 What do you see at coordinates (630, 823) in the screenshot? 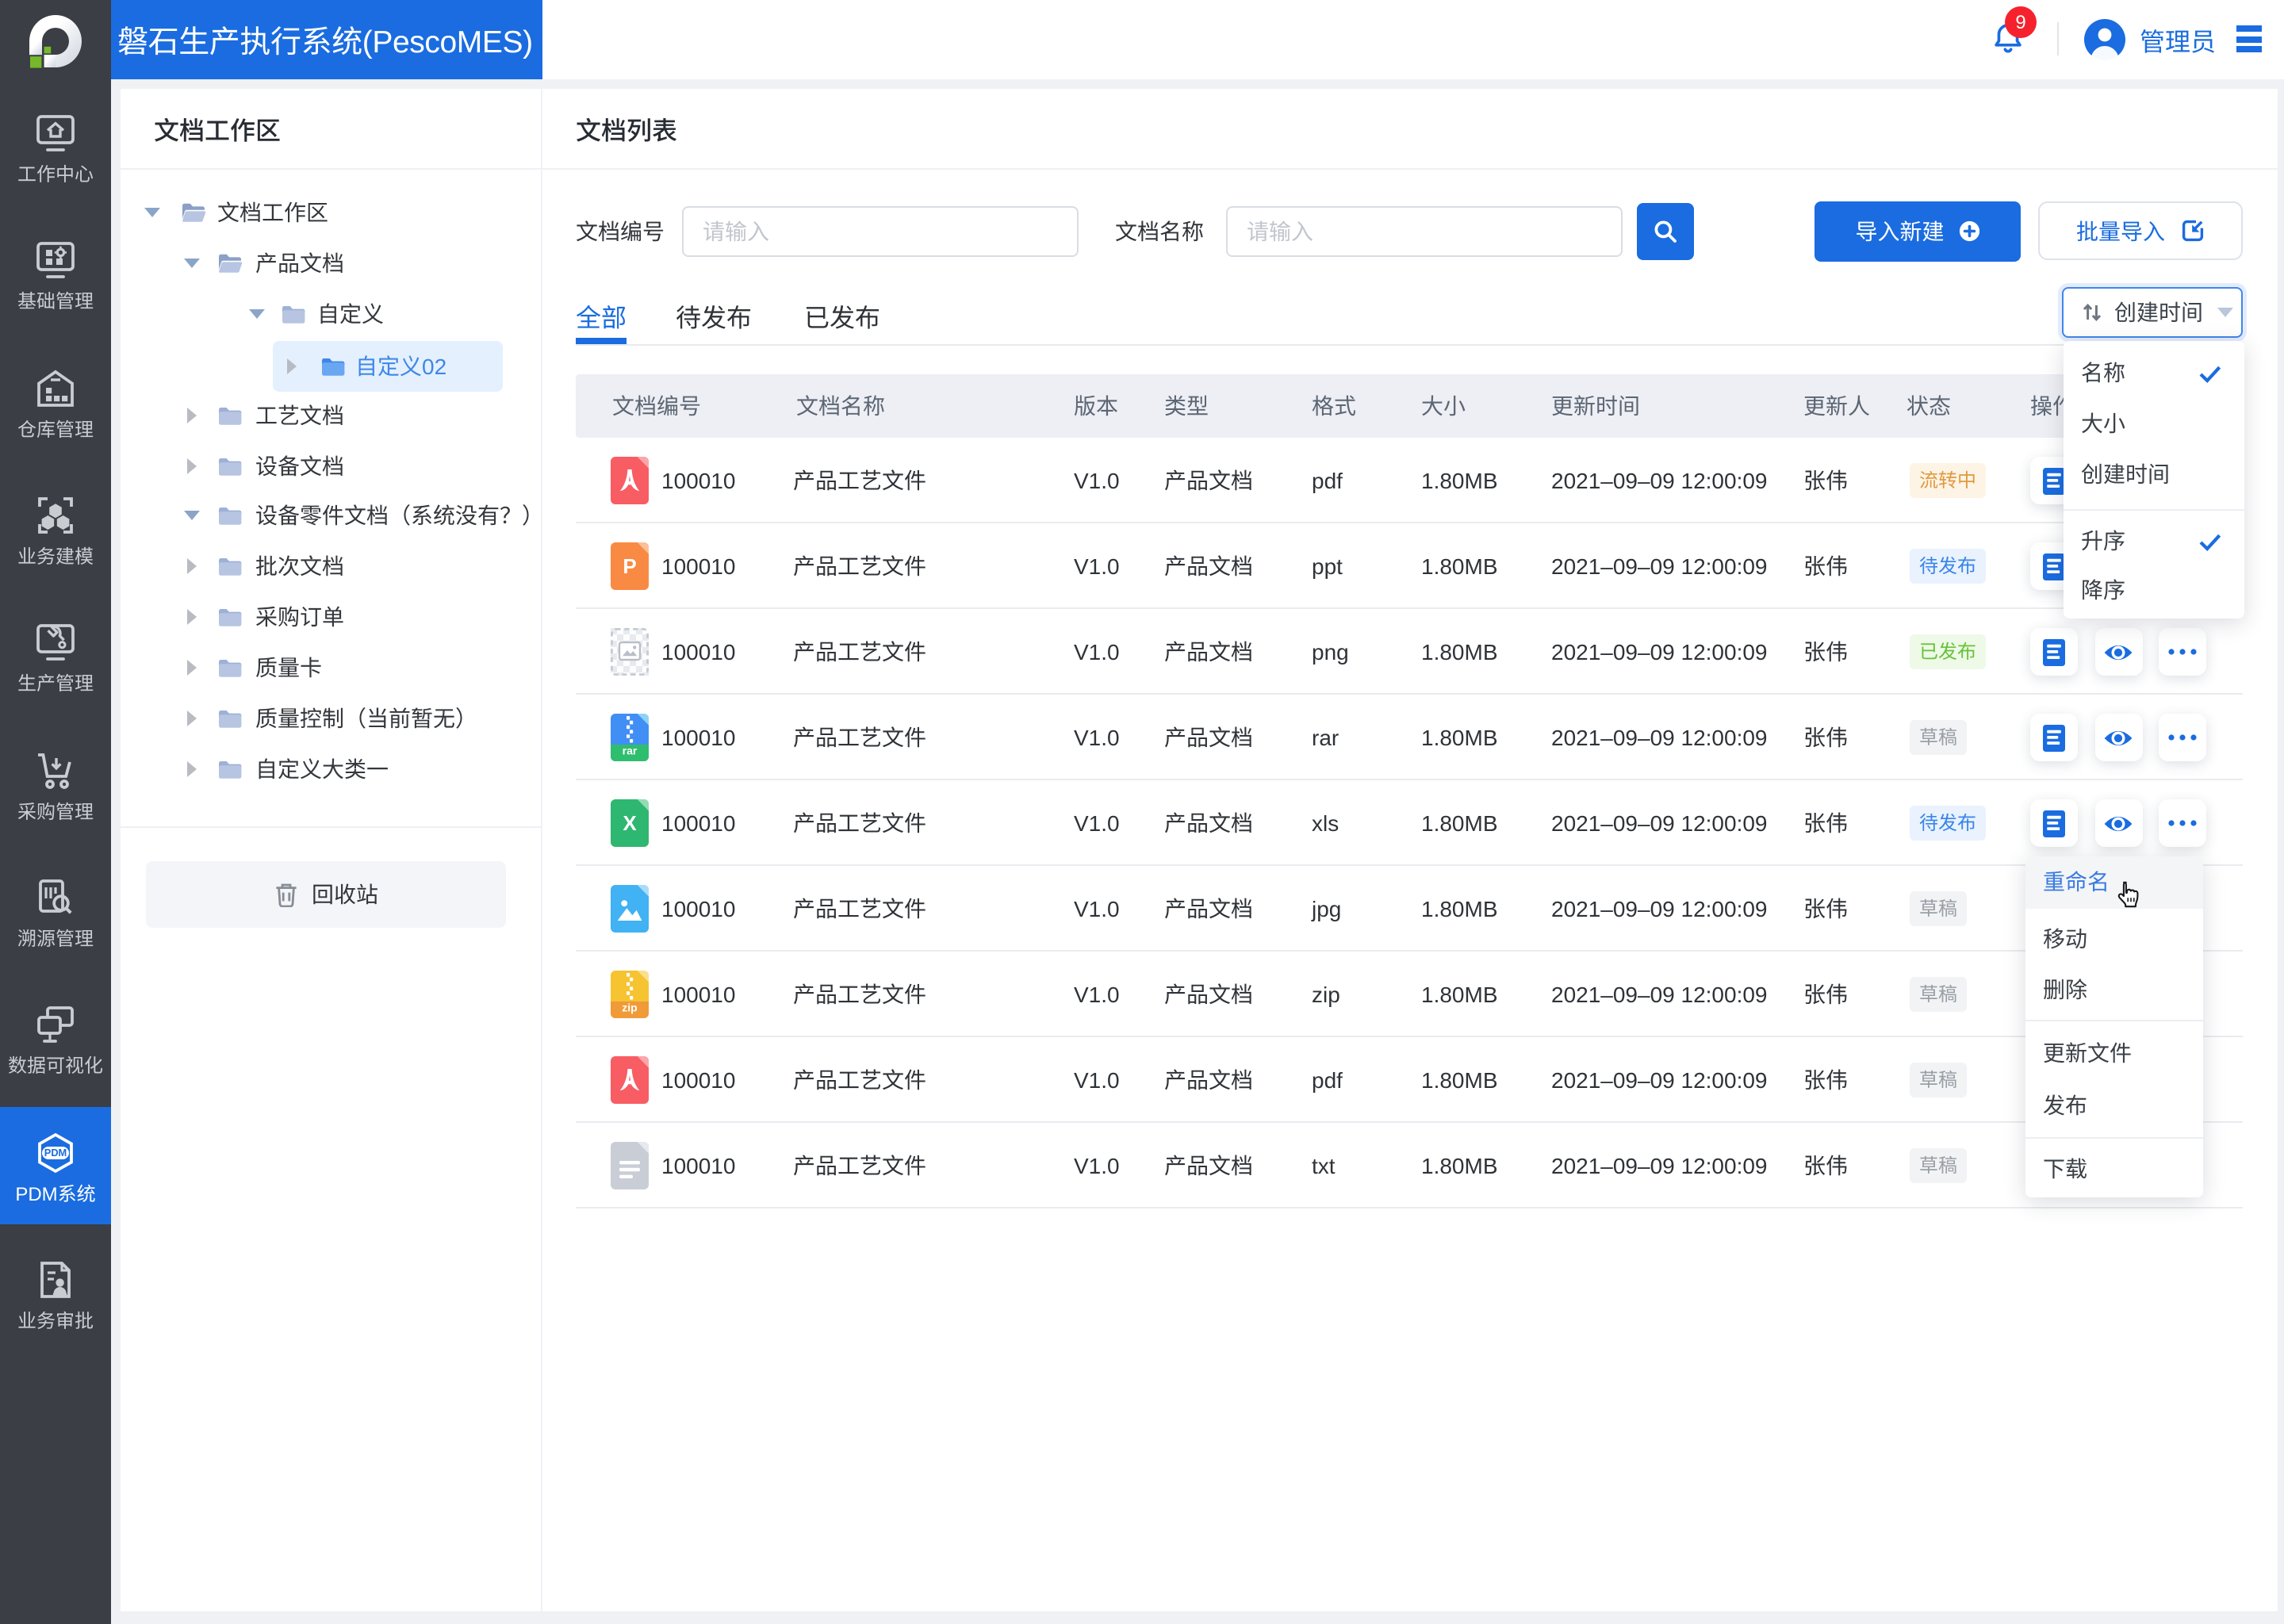
I see `svg-text: X` at bounding box center [630, 823].